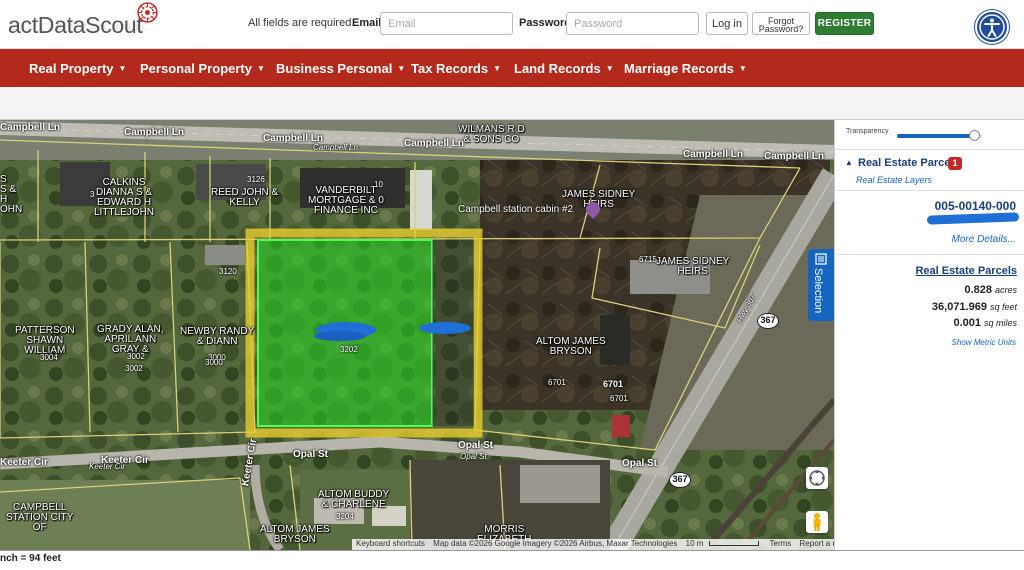 Image resolution: width=1024 pixels, height=570 pixels. I want to click on house-number: 3120, so click(228, 271).